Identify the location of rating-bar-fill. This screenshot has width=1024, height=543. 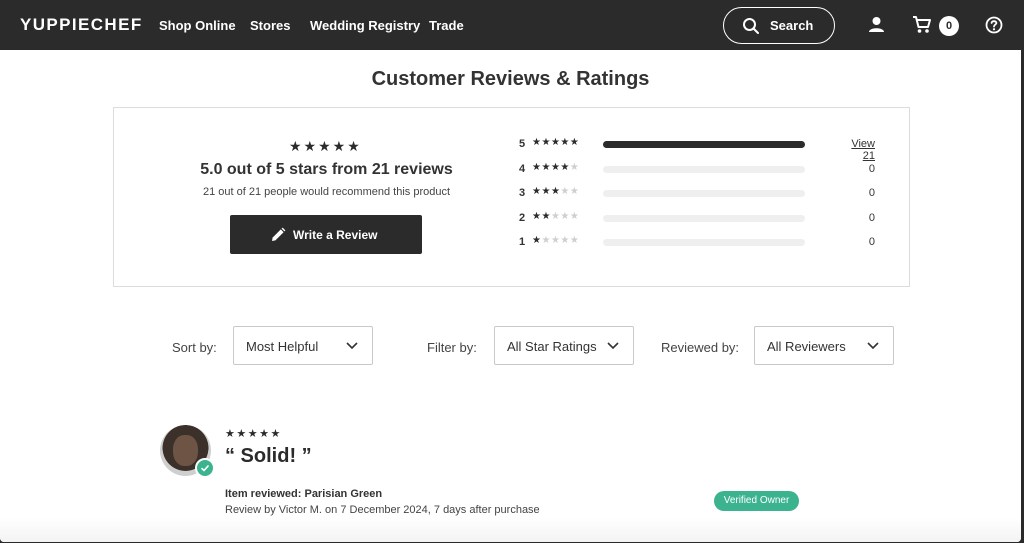
(704, 144).